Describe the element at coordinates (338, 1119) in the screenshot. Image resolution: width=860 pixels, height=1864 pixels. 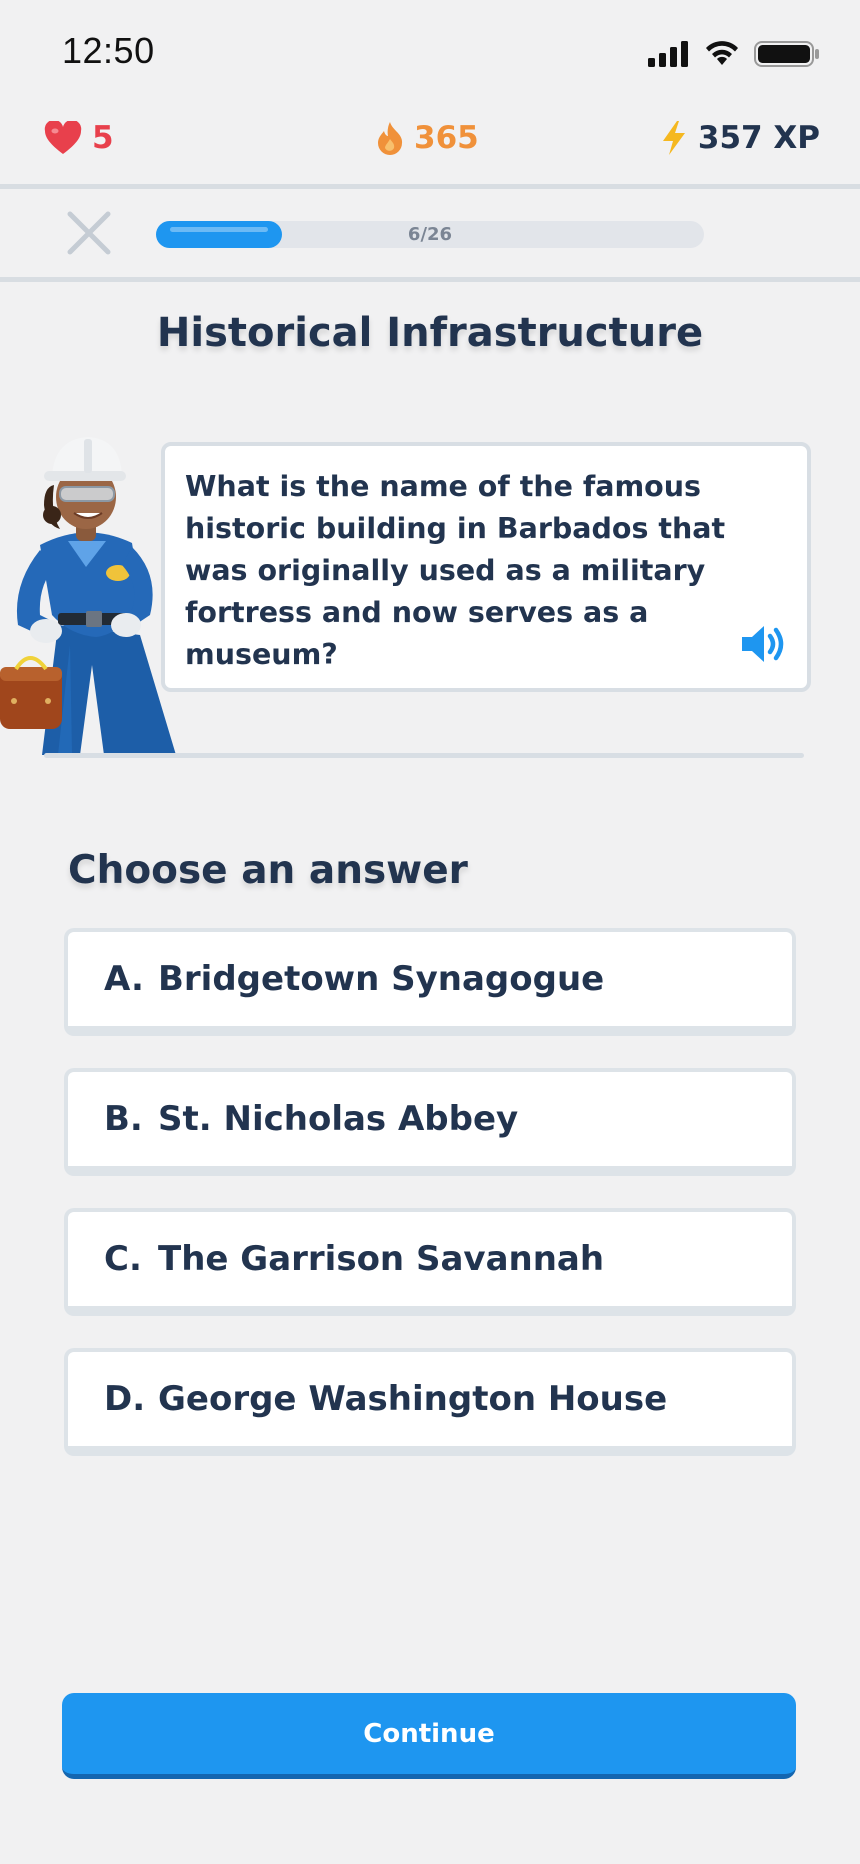
I see `answer-text: St. Nicholas Abbey` at that location.